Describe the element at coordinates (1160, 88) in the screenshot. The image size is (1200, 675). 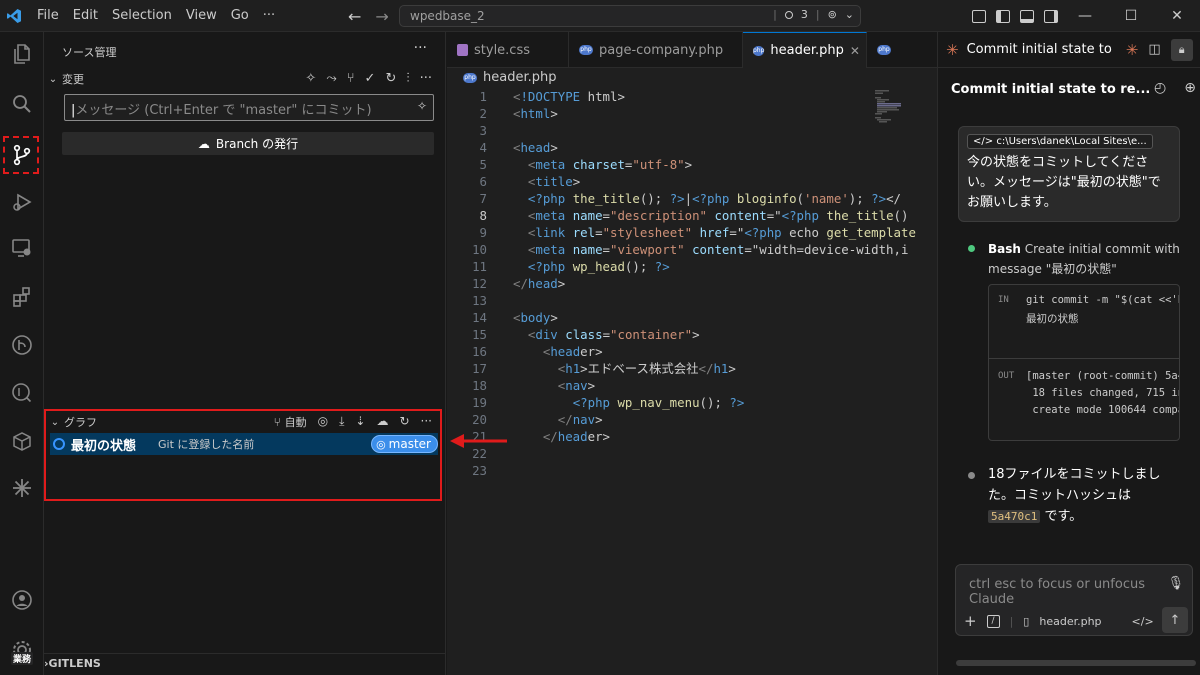
I see `history-icon: ◴` at that location.